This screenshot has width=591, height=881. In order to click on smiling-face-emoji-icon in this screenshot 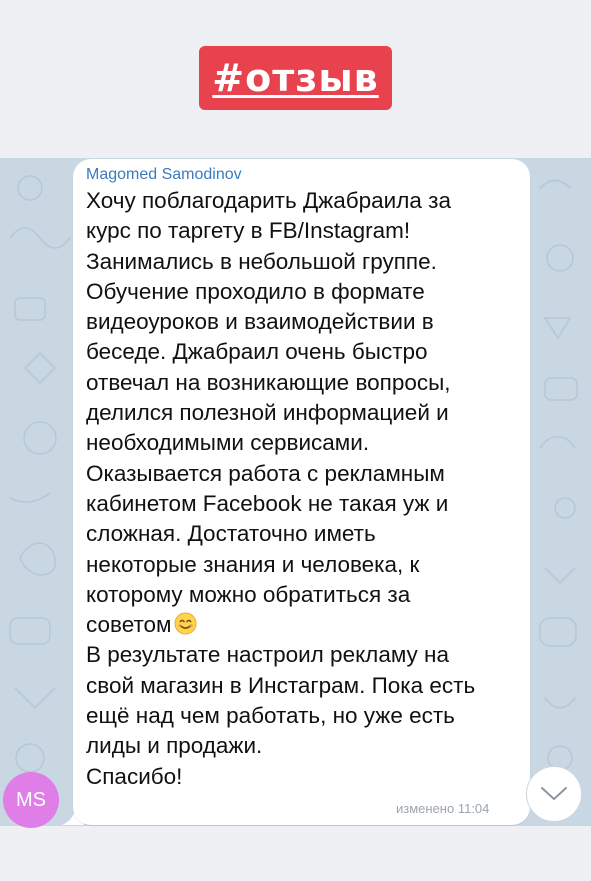, I will do `click(185, 623)`.